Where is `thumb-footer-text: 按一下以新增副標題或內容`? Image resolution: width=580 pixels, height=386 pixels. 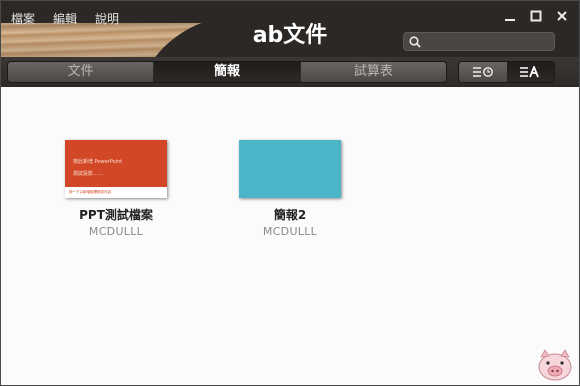 thumb-footer-text: 按一下以新增副標題或內容 is located at coordinates (90, 192).